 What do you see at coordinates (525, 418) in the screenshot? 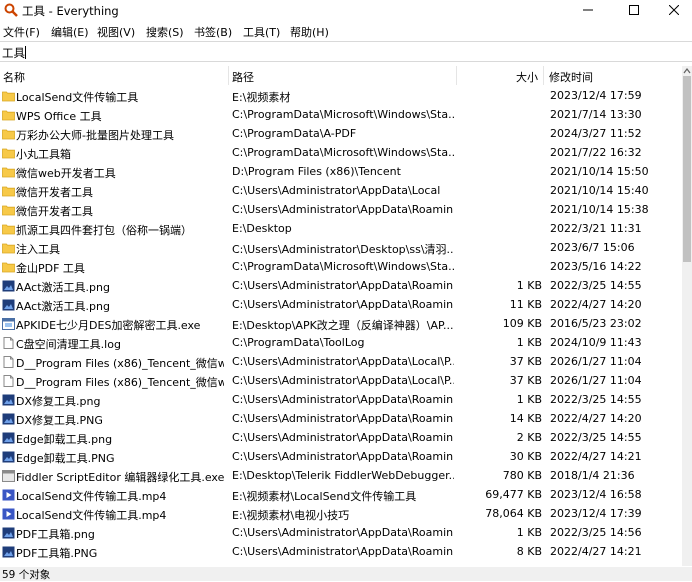
I see `file-size: 14 KB` at bounding box center [525, 418].